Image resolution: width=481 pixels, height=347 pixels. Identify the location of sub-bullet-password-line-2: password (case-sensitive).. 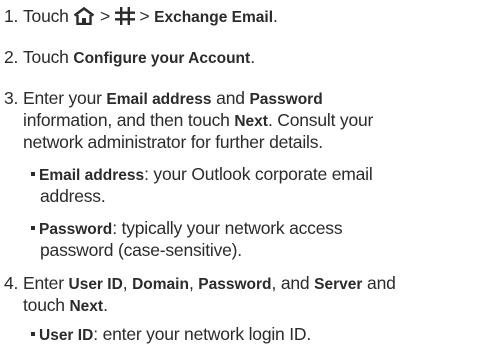
(141, 250).